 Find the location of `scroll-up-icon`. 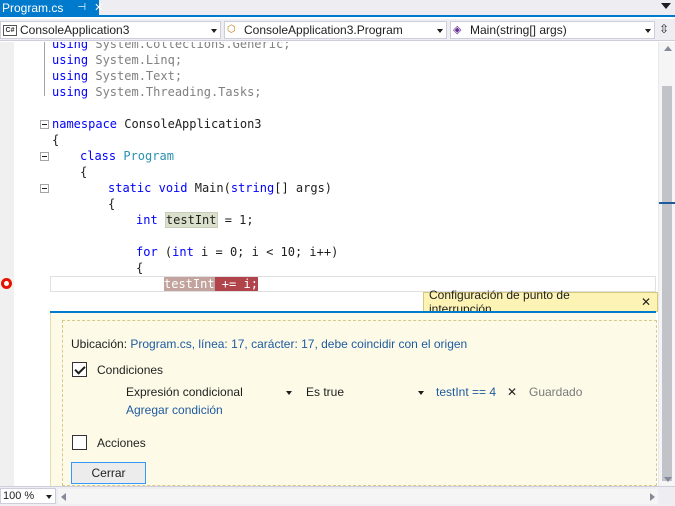

scroll-up-icon is located at coordinates (668, 48).